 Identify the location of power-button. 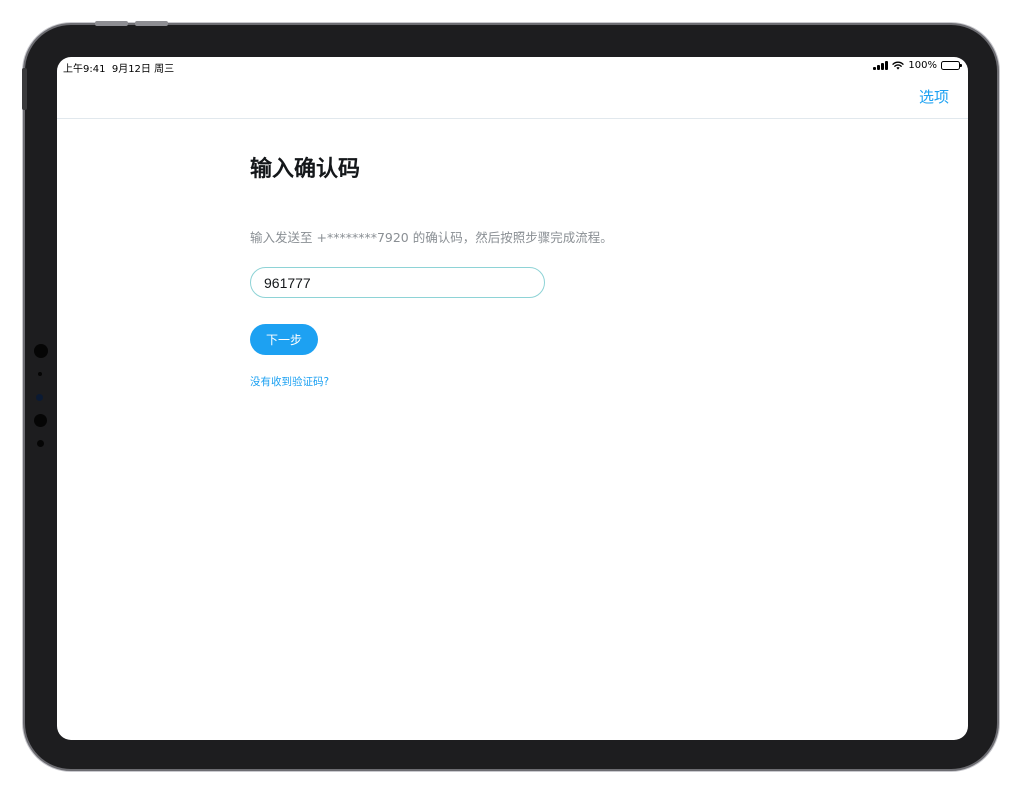
(24, 89).